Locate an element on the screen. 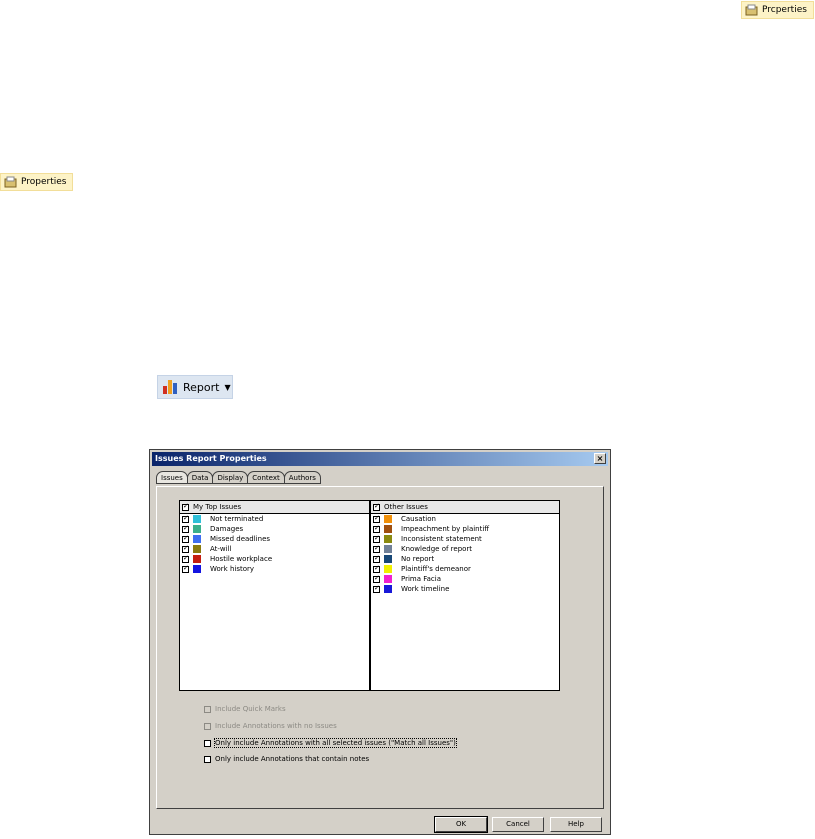 The width and height of the screenshot is (815, 839). issue-label: Inconsistent statement is located at coordinates (441, 539).